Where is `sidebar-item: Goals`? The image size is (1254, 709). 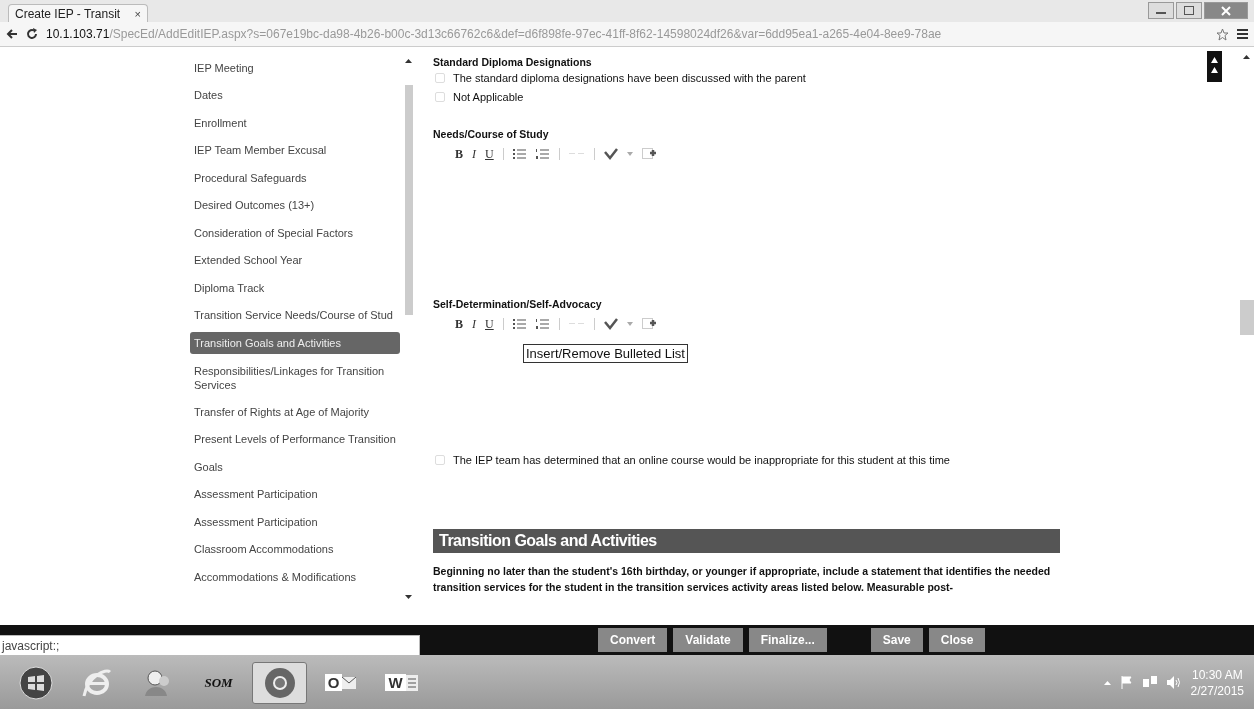
sidebar-item: Goals is located at coordinates (295, 467).